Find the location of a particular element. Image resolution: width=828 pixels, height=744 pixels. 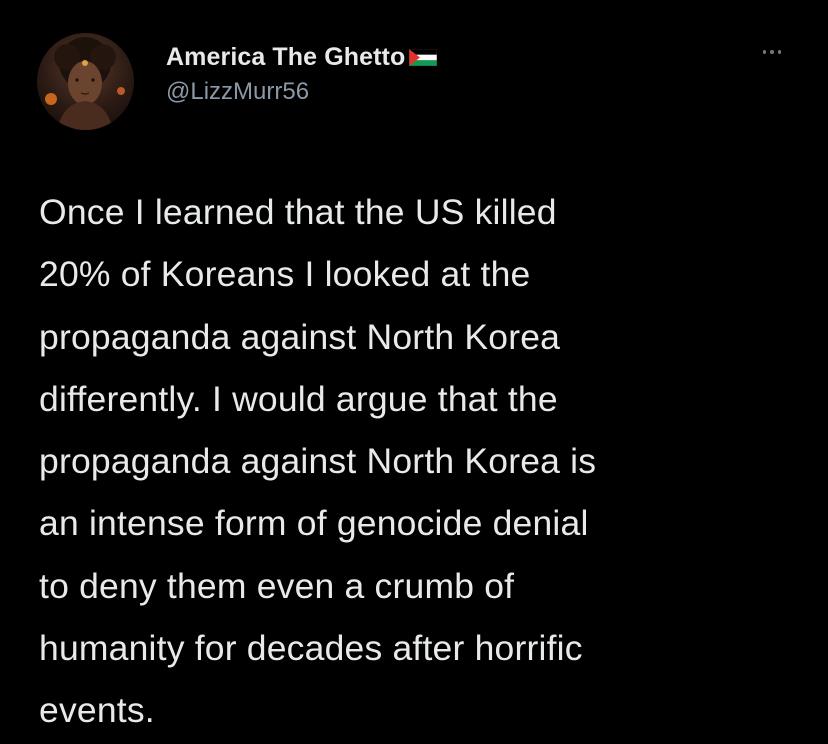

name-row: America The Ghetto is located at coordinates (302, 57).